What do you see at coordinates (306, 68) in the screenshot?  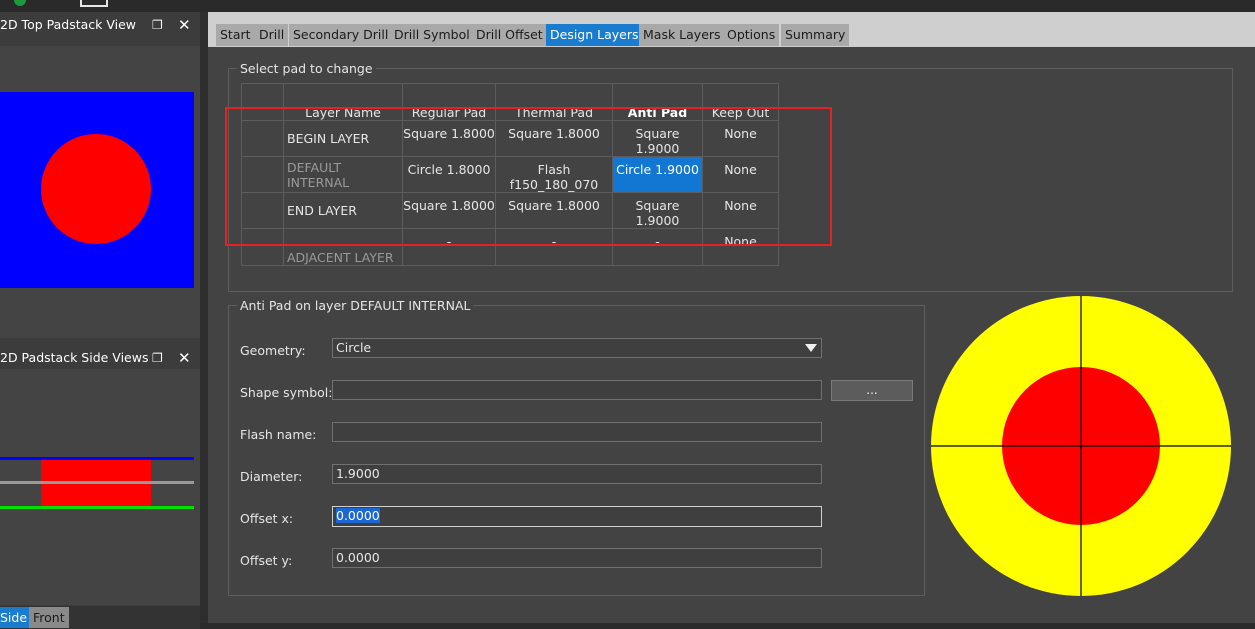 I see `select-pad-group-title: Select pad to change` at bounding box center [306, 68].